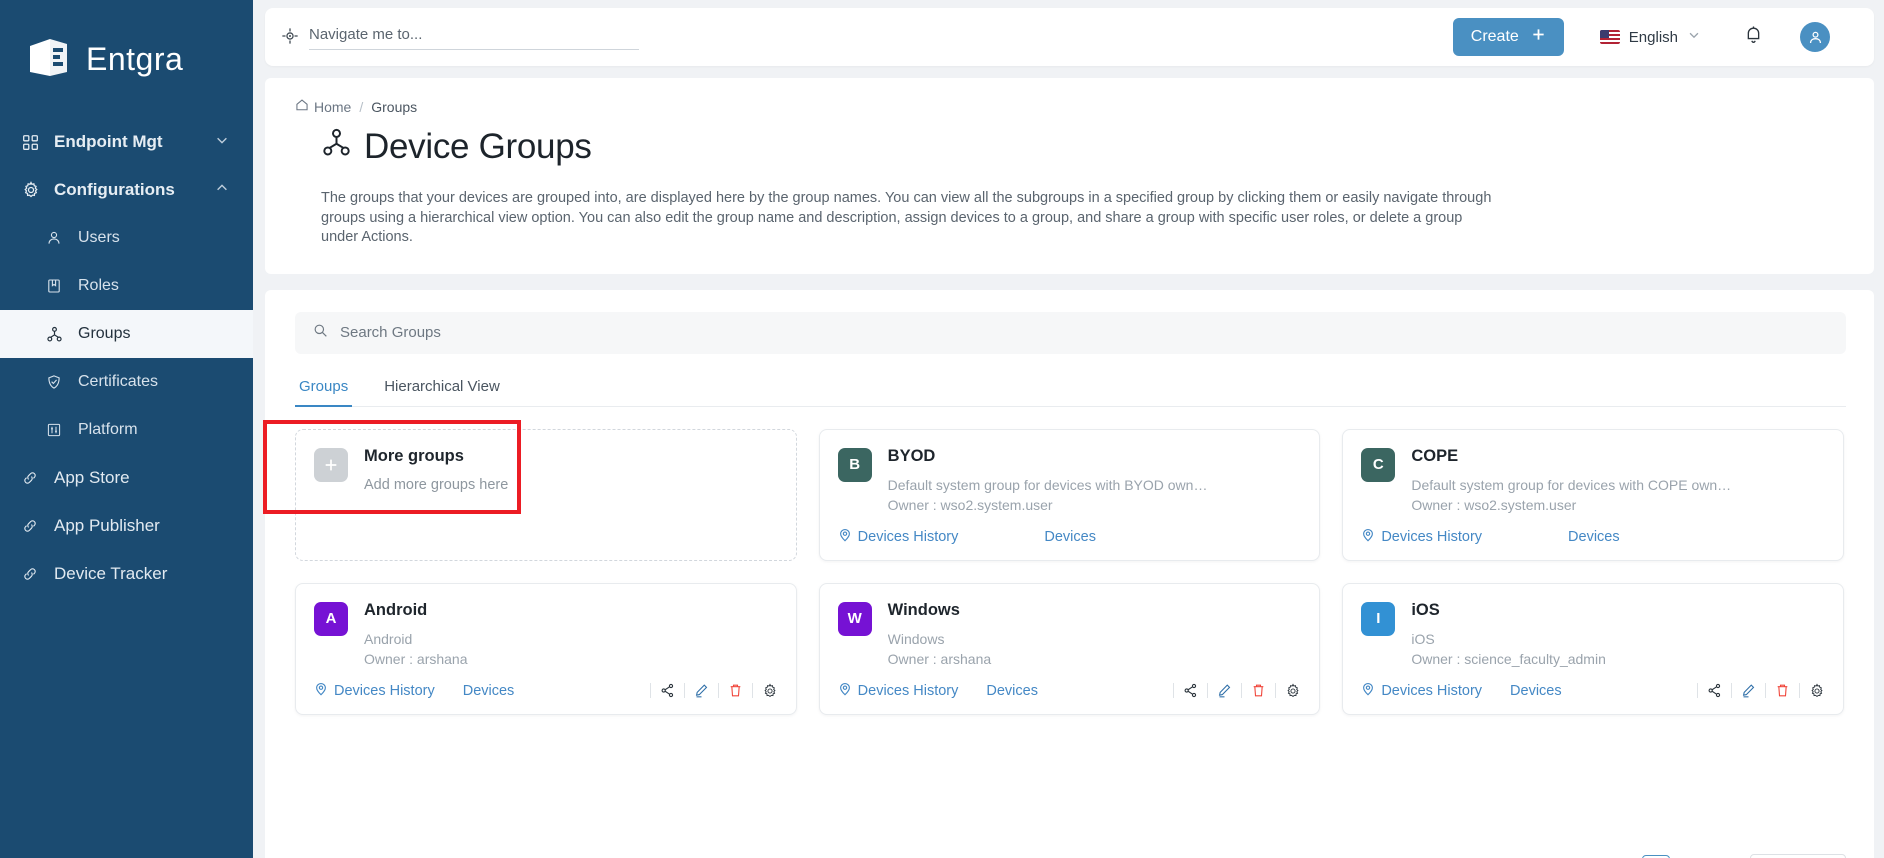 The image size is (1884, 858). I want to click on add-card-text: More groups Add more groups here, so click(436, 469).